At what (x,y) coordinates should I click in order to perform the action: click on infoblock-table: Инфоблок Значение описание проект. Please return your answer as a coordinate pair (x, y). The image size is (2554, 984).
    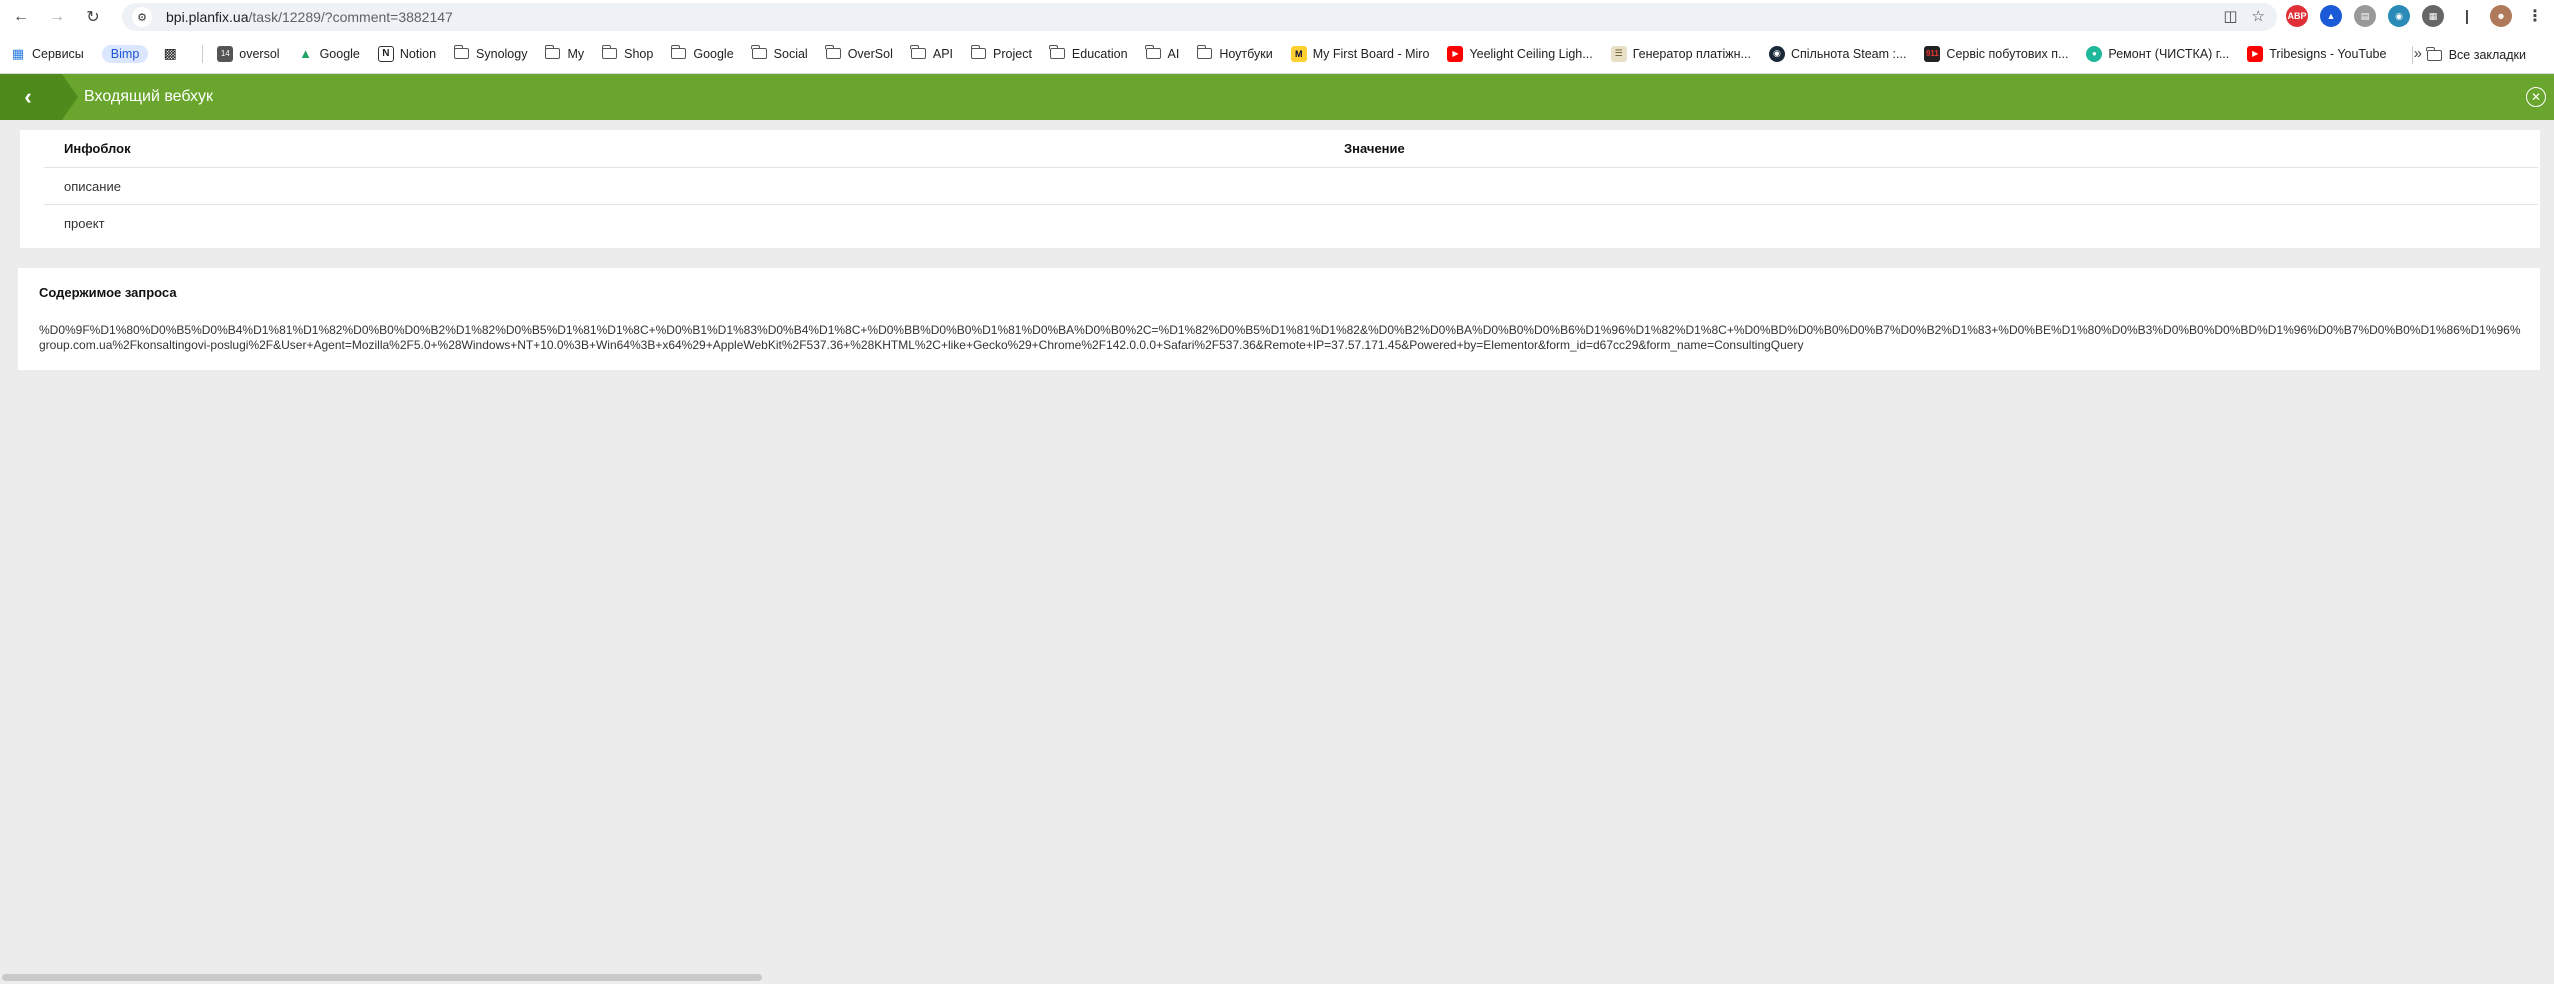
    Looking at the image, I should click on (1280, 189).